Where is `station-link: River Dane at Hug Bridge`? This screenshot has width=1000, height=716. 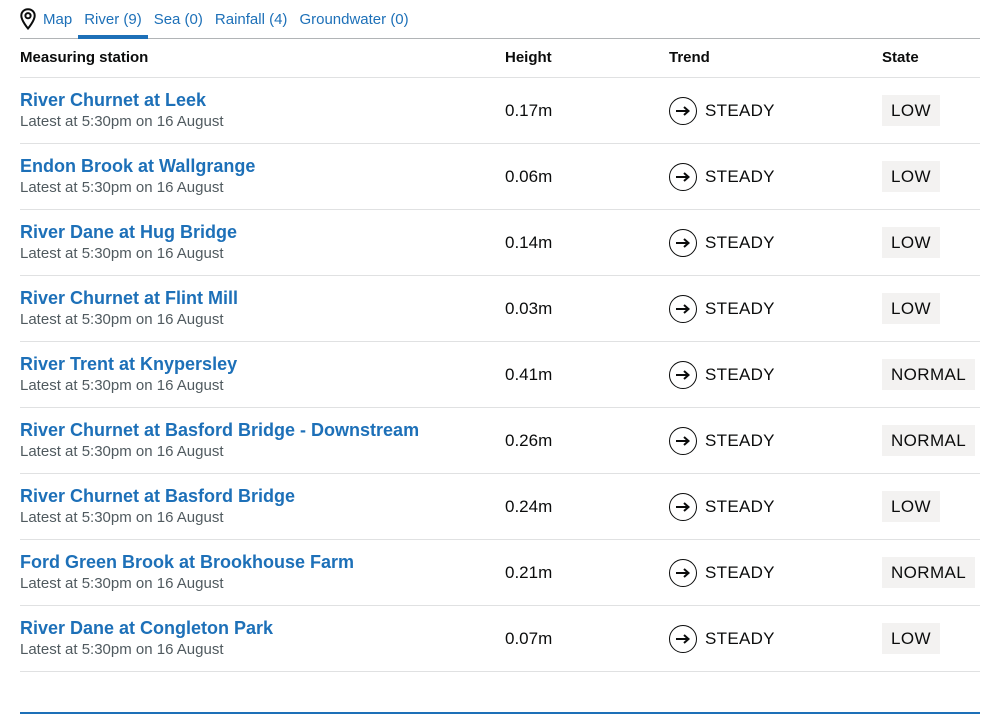 station-link: River Dane at Hug Bridge is located at coordinates (262, 232).